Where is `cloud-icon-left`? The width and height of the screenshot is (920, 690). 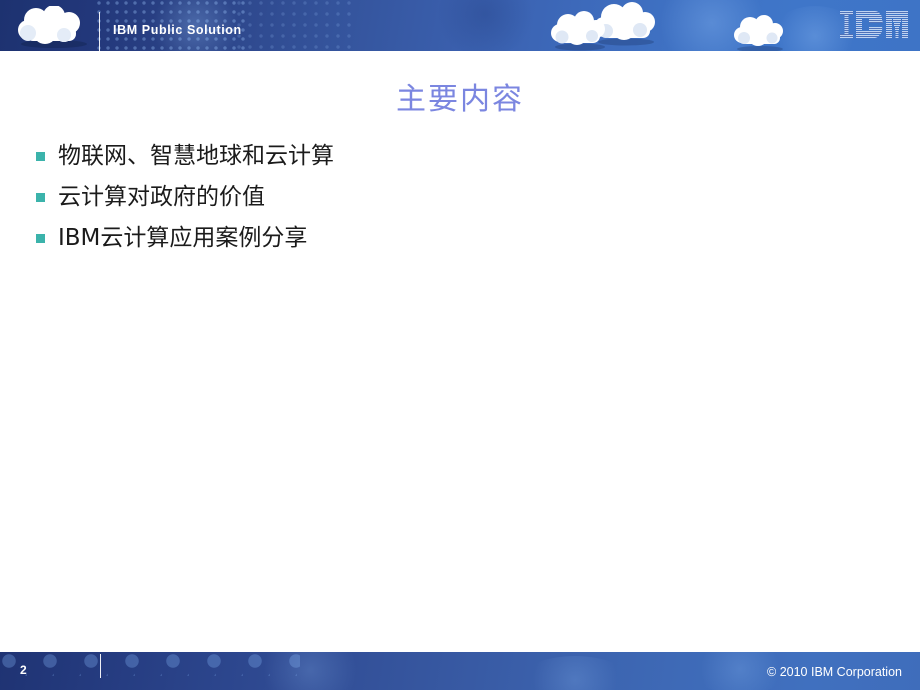 cloud-icon-left is located at coordinates (53, 27).